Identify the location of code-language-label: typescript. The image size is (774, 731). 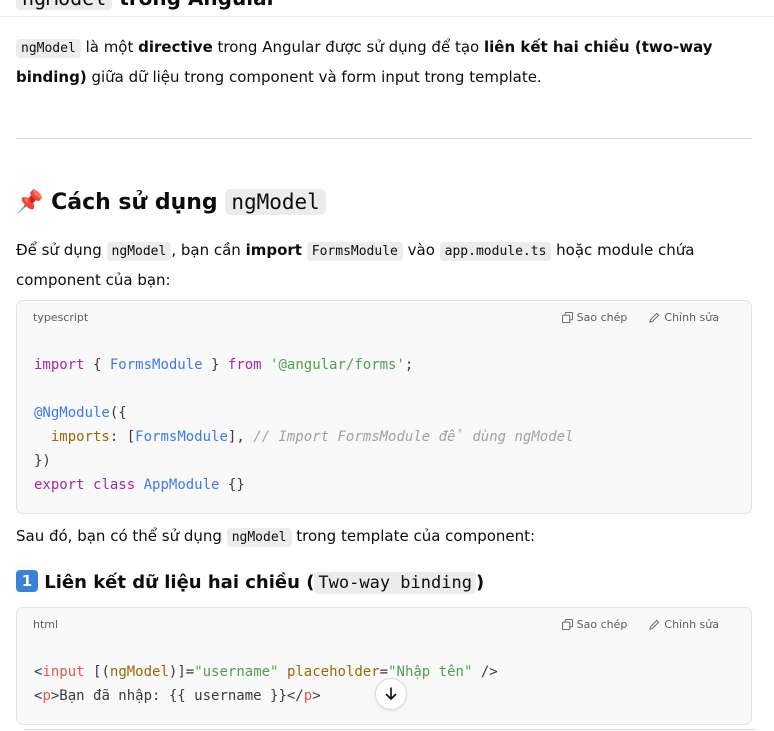
(61, 317).